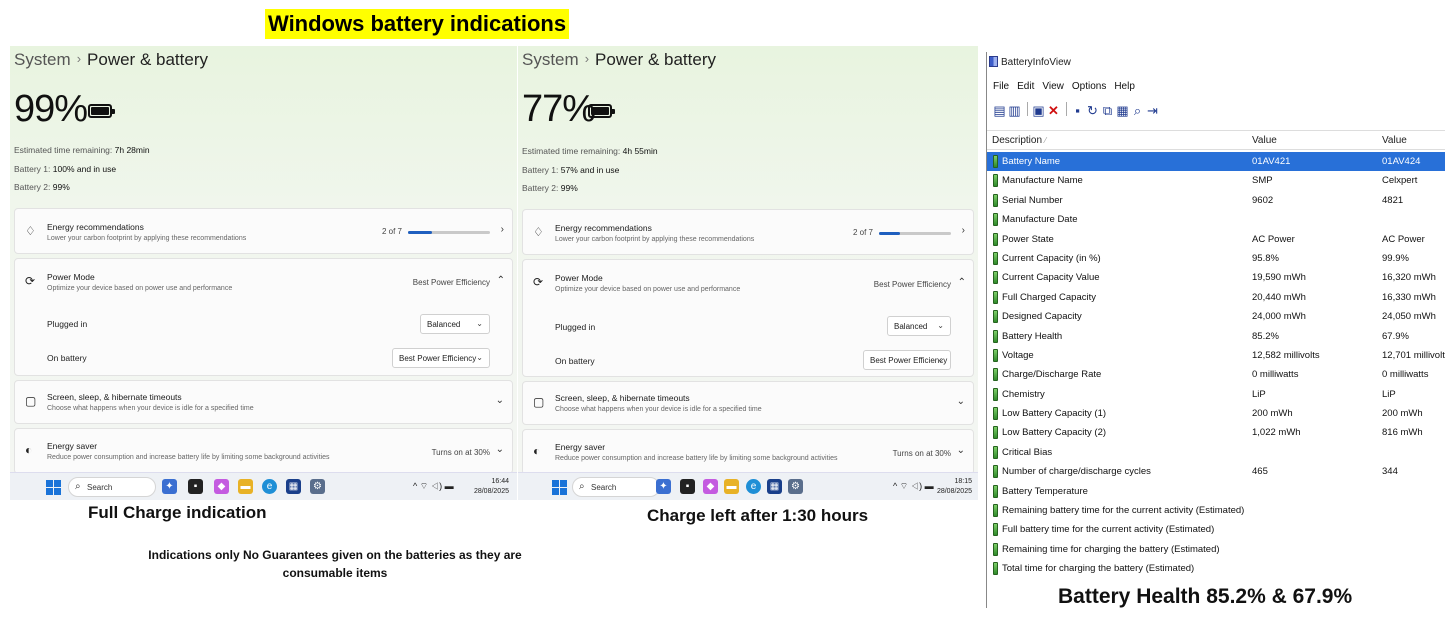 The width and height of the screenshot is (1445, 618). Describe the element at coordinates (417, 24) in the screenshot. I see `page-title: Windows battery indications` at that location.